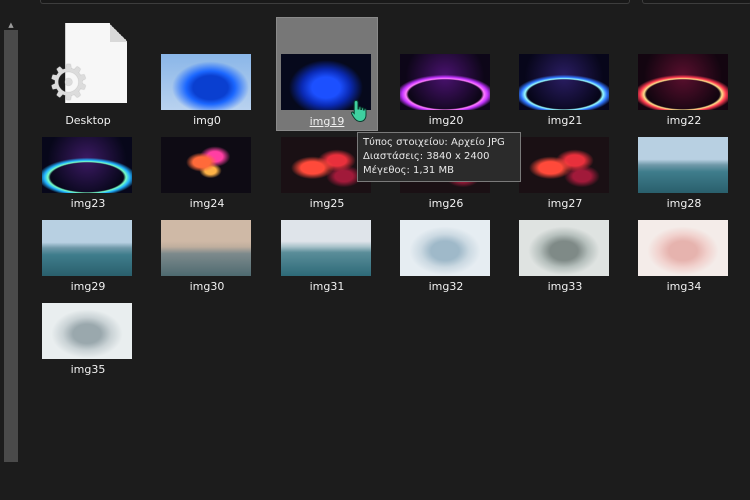 This screenshot has height=500, width=750. What do you see at coordinates (565, 286) in the screenshot?
I see `file-name-label: img33` at bounding box center [565, 286].